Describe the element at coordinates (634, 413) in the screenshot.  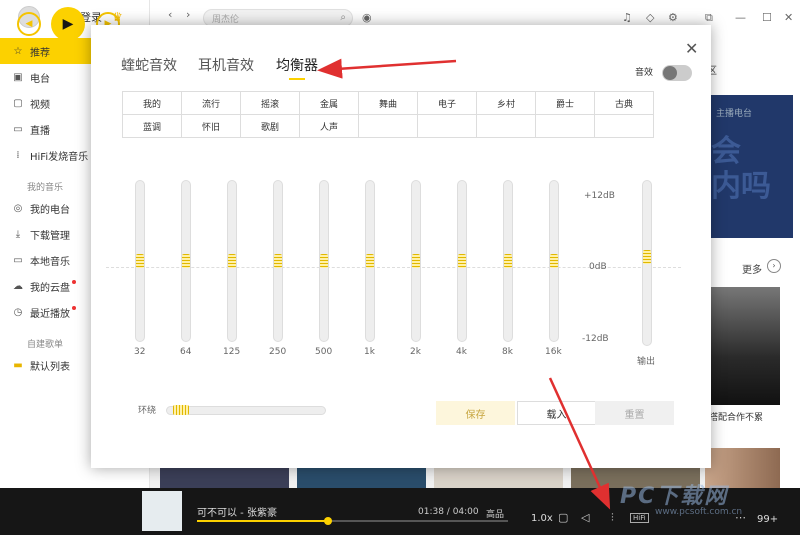
I see `reset-button: 重置` at that location.